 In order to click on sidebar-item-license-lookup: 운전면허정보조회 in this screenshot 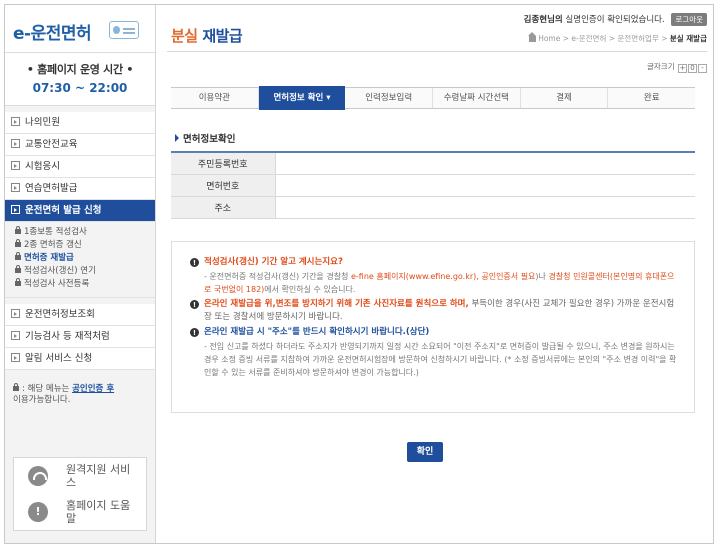, I will do `click(80, 315)`.